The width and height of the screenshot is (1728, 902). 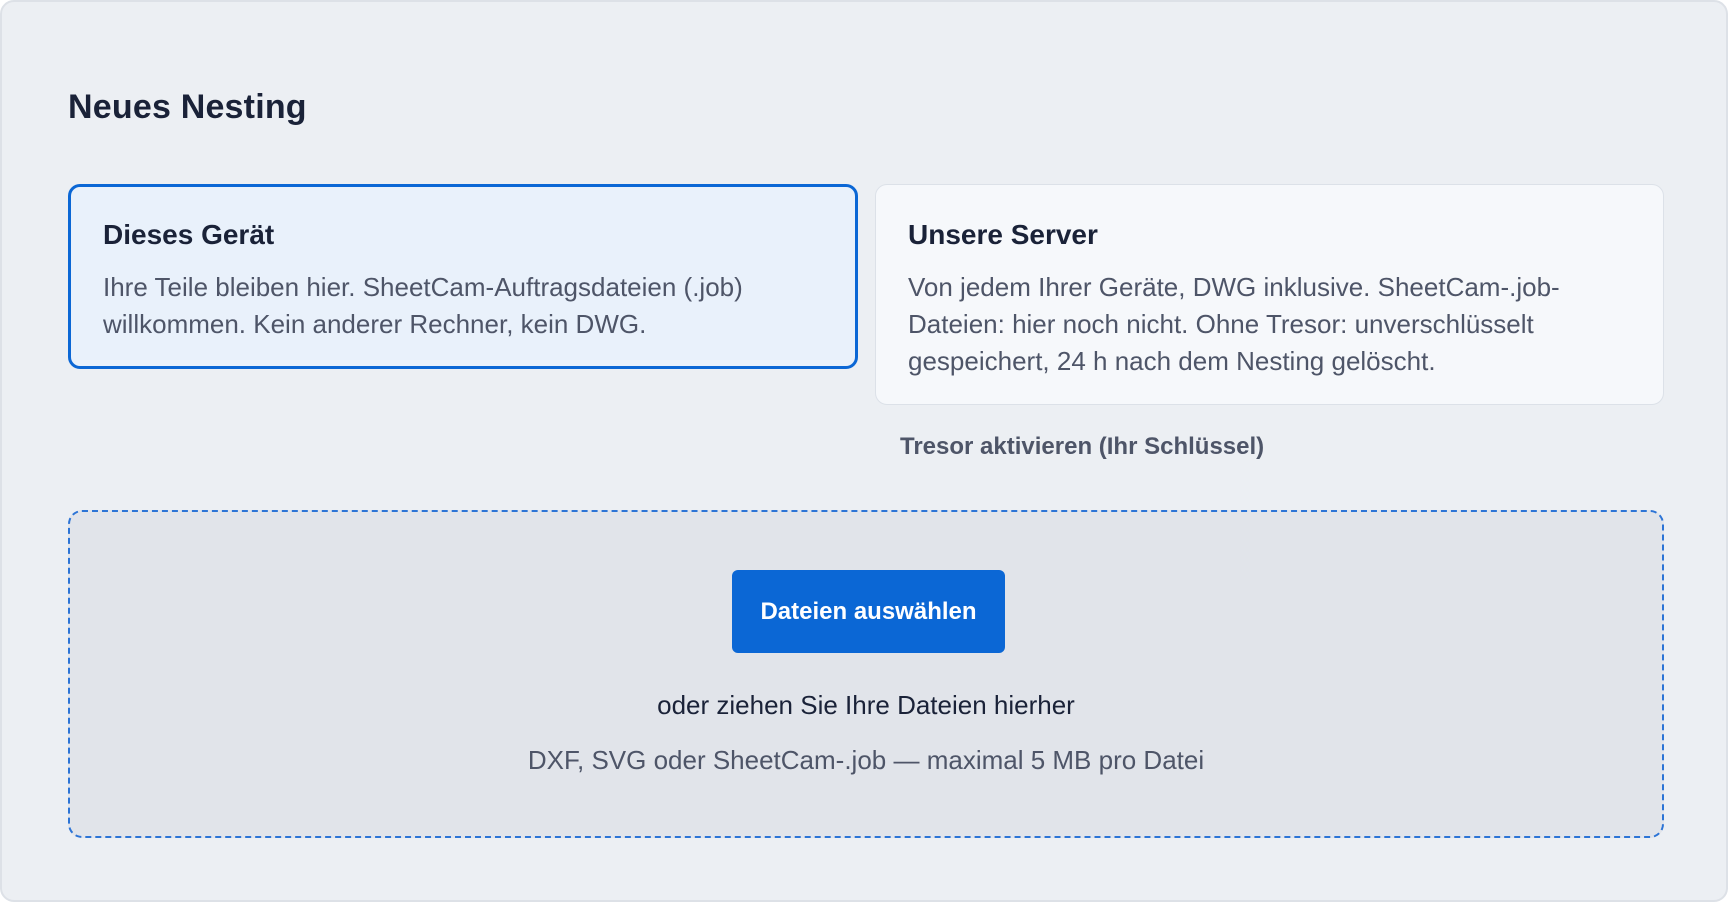 What do you see at coordinates (1003, 234) in the screenshot?
I see `option-title: Unsere Server` at bounding box center [1003, 234].